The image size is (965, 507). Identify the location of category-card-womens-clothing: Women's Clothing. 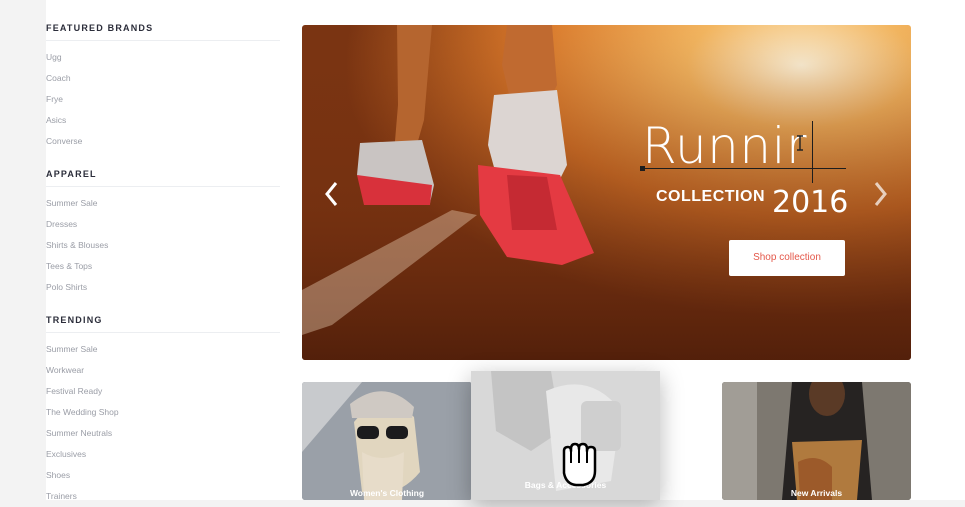
(387, 441).